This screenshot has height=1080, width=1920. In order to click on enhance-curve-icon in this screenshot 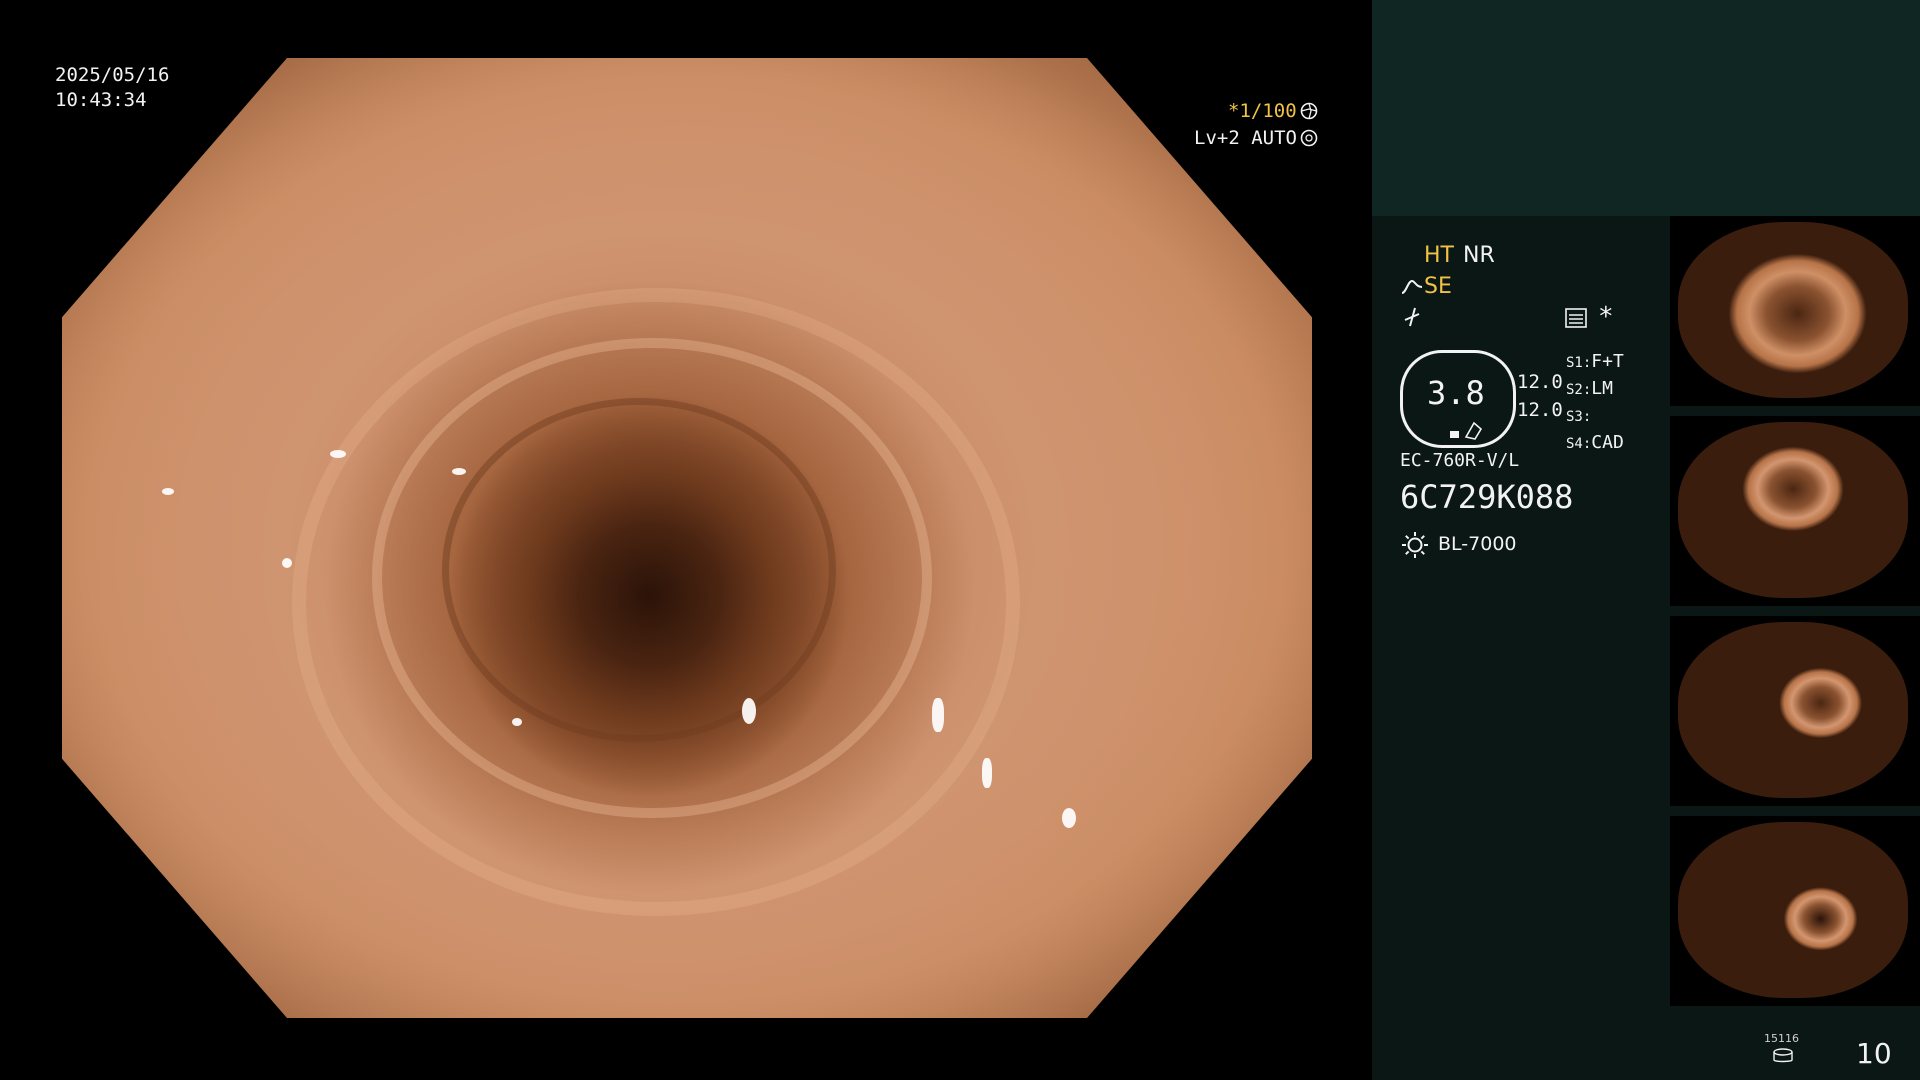, I will do `click(1412, 286)`.